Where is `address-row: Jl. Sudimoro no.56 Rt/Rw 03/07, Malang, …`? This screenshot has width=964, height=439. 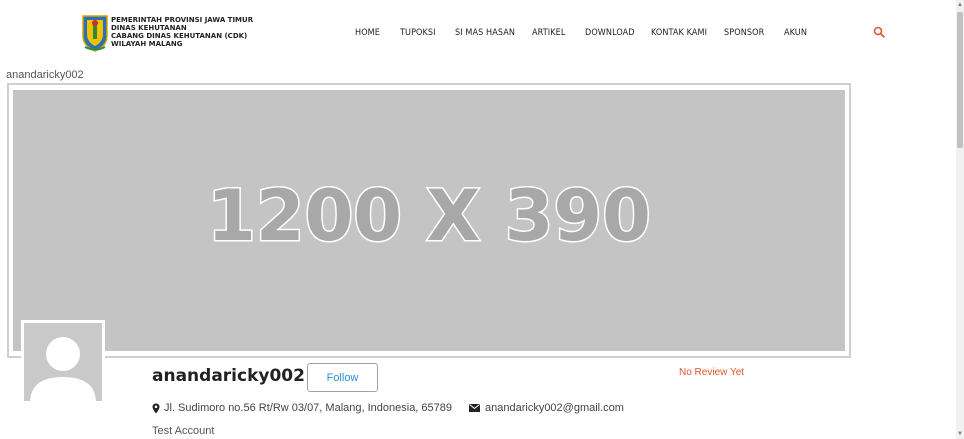 address-row: Jl. Sudimoro no.56 Rt/Rw 03/07, Malang, … is located at coordinates (302, 408).